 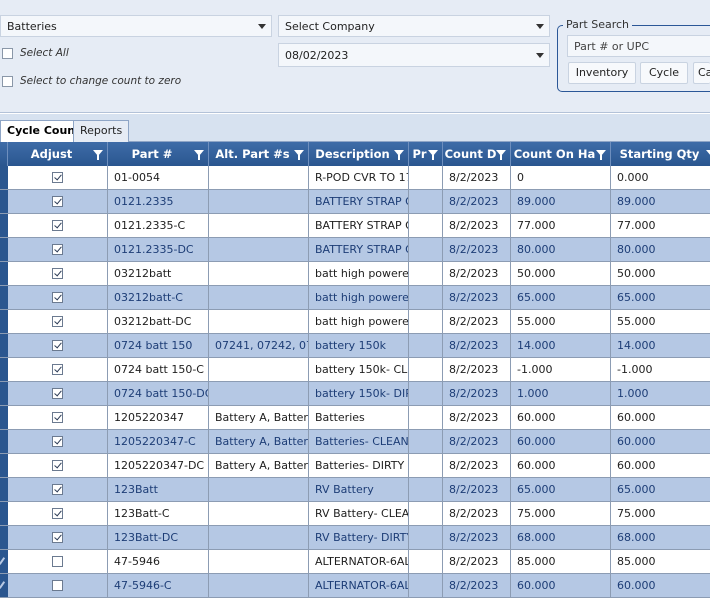 I want to click on select-all-checkbox-row: Select All, so click(x=34, y=53).